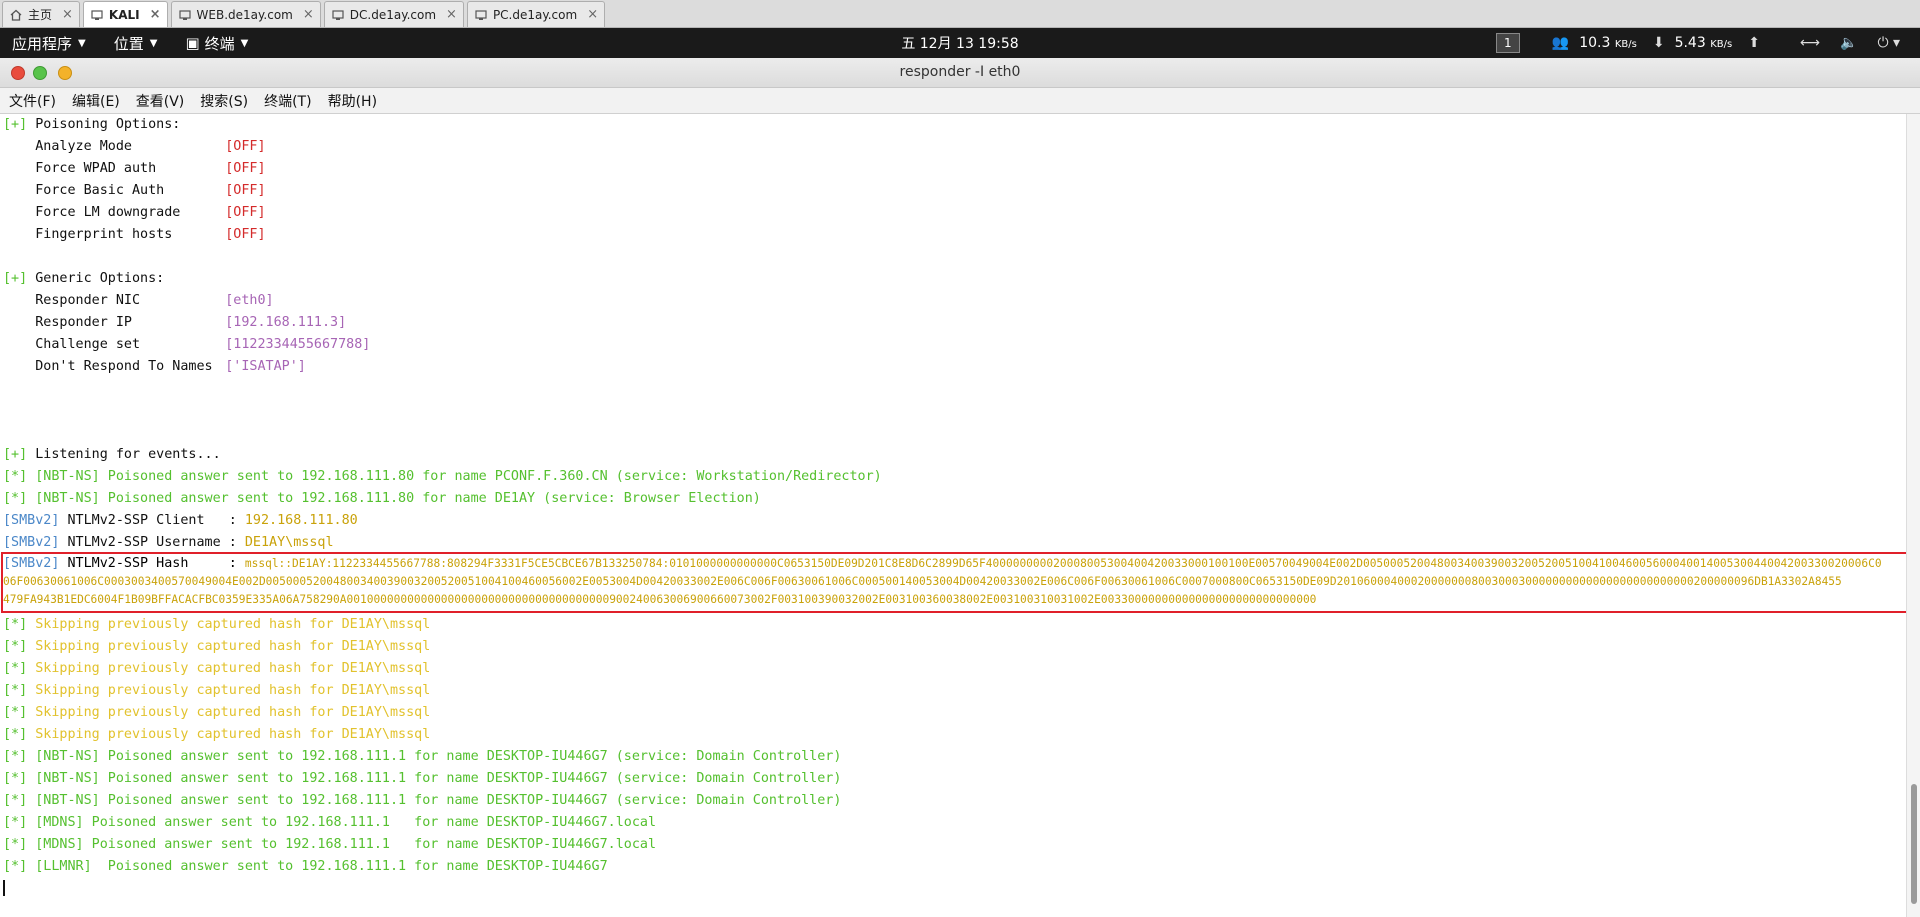 The width and height of the screenshot is (1920, 917). I want to click on menu-help: 帮助(H), so click(352, 101).